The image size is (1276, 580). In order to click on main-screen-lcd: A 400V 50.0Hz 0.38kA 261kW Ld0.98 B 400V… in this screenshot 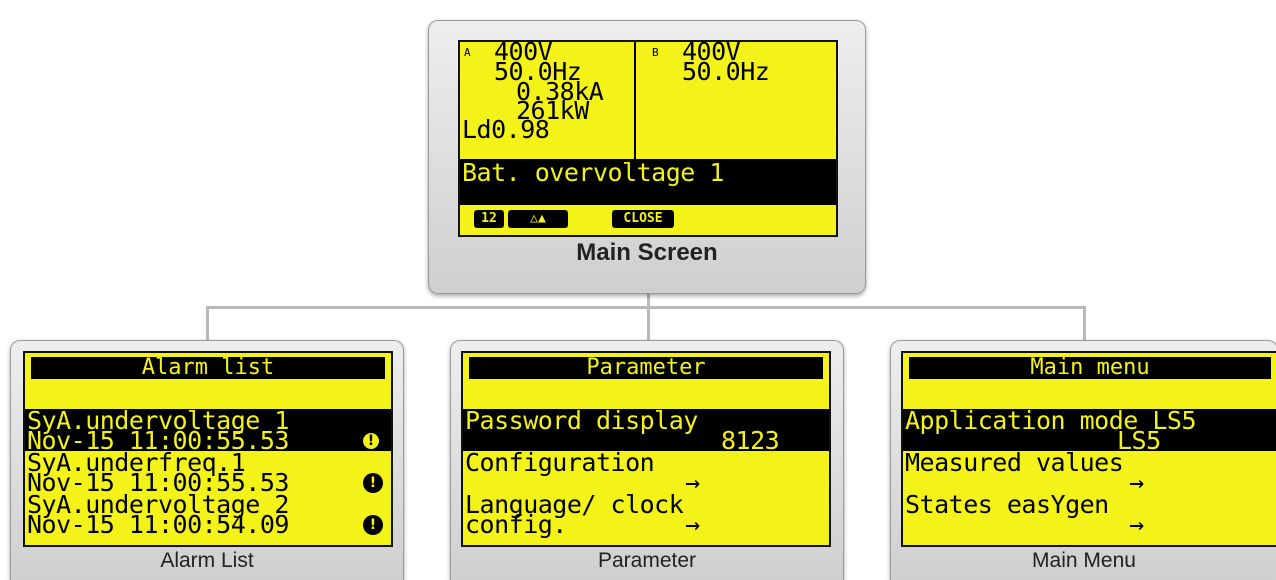, I will do `click(648, 138)`.